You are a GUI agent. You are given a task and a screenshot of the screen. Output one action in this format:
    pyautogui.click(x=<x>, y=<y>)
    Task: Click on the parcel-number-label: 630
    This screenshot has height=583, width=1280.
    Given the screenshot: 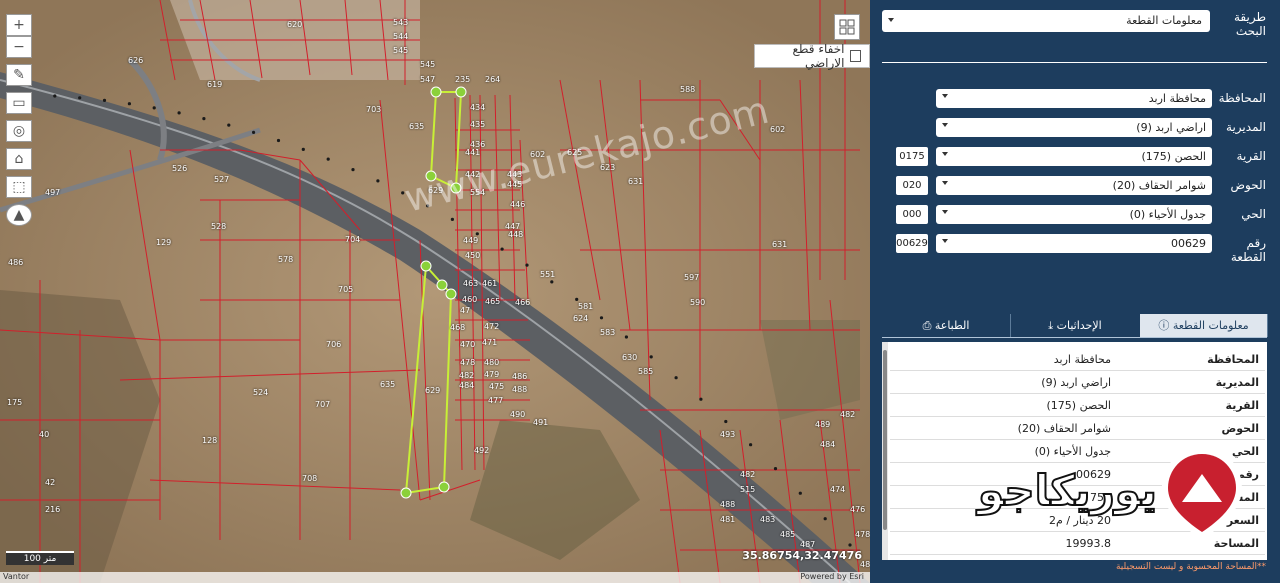 What is the action you would take?
    pyautogui.click(x=630, y=357)
    